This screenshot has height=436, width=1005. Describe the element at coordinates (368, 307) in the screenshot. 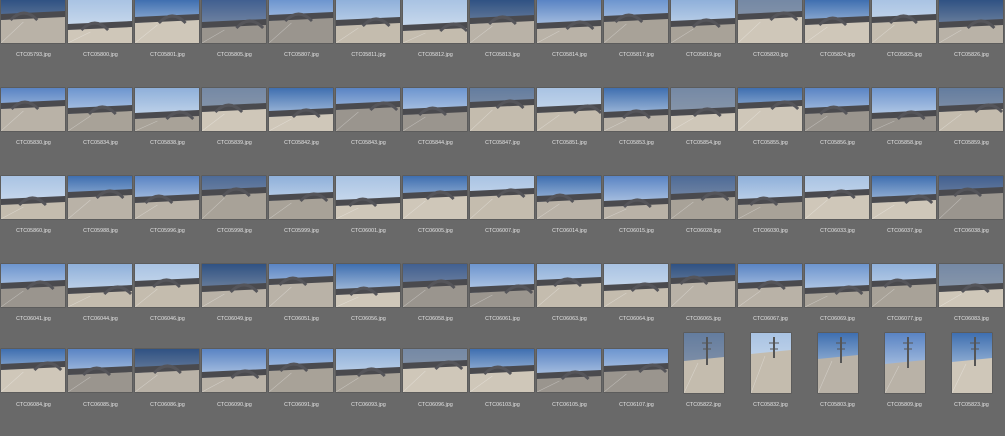

I see `thumbnail-item: CTC06056.jpg` at that location.